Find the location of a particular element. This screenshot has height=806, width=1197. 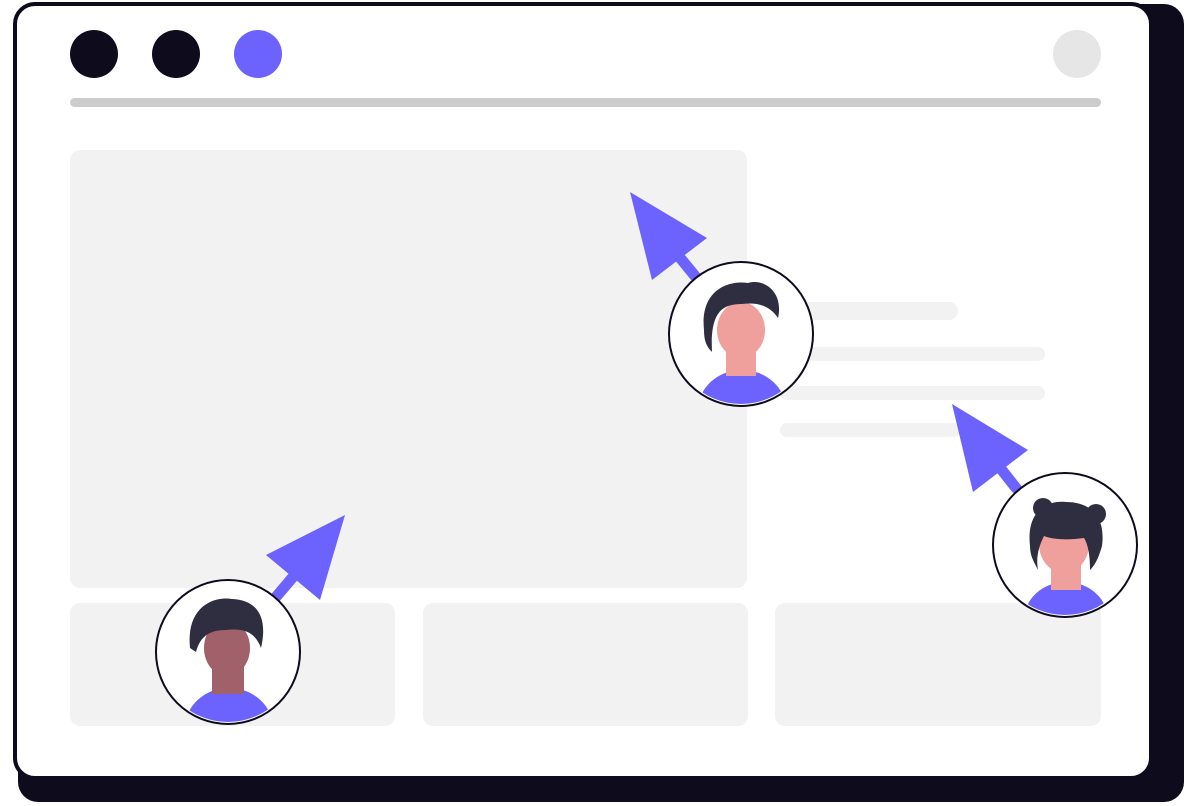

header-divider is located at coordinates (585, 102).